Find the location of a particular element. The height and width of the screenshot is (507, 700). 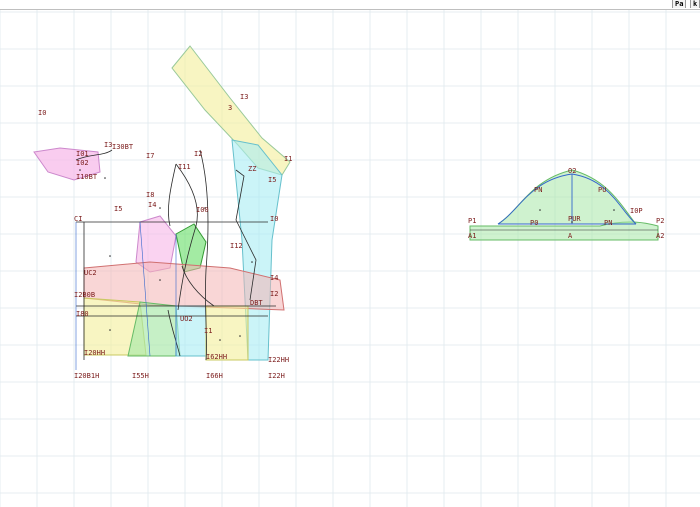

top-toolbar: Pa k is located at coordinates (350, 5).